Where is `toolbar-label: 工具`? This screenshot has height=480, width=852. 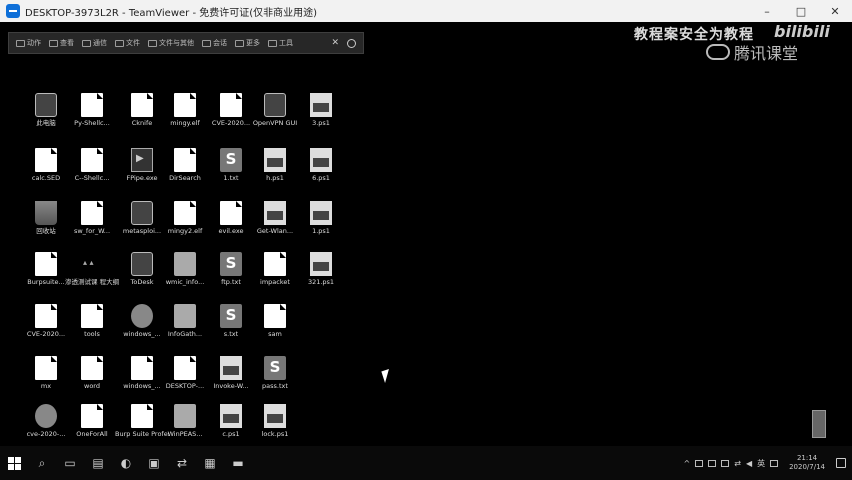
toolbar-label: 工具 is located at coordinates (286, 43).